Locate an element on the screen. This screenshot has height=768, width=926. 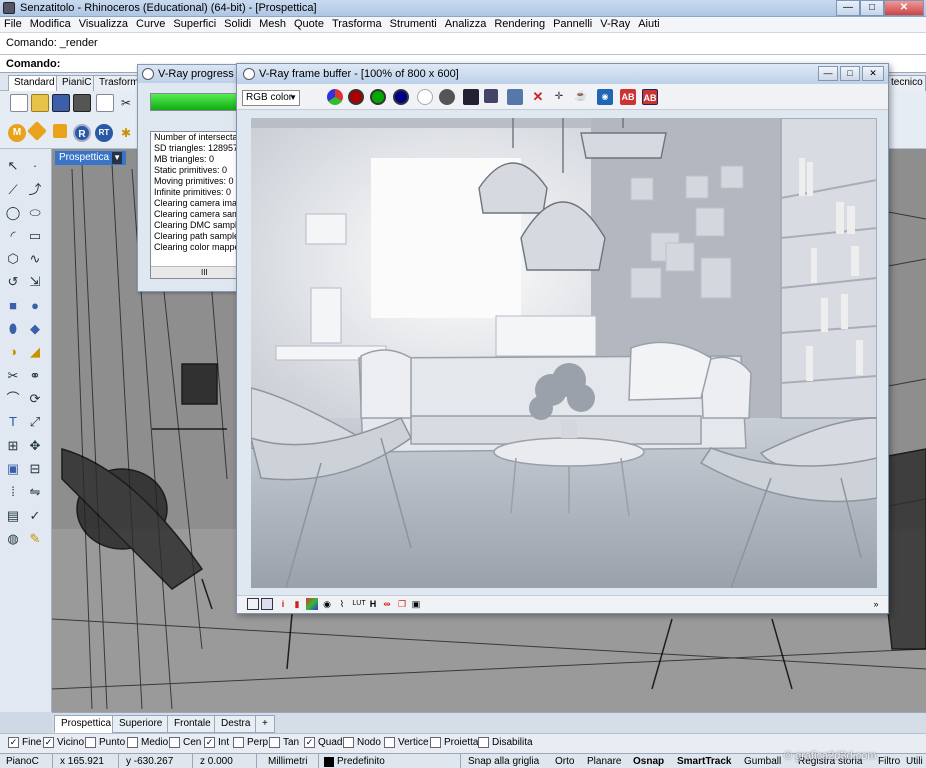
osnap-cen: Cen is located at coordinates (185, 742).